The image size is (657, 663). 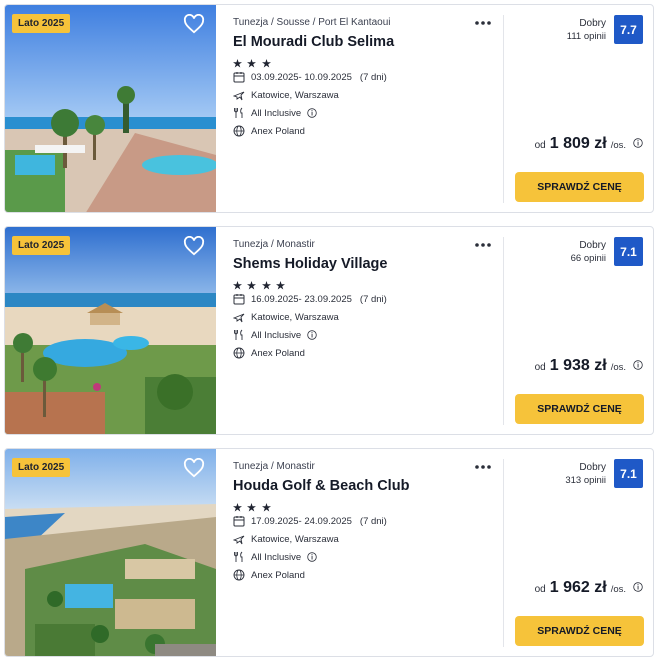 What do you see at coordinates (540, 145) in the screenshot?
I see `price-prefix: od` at bounding box center [540, 145].